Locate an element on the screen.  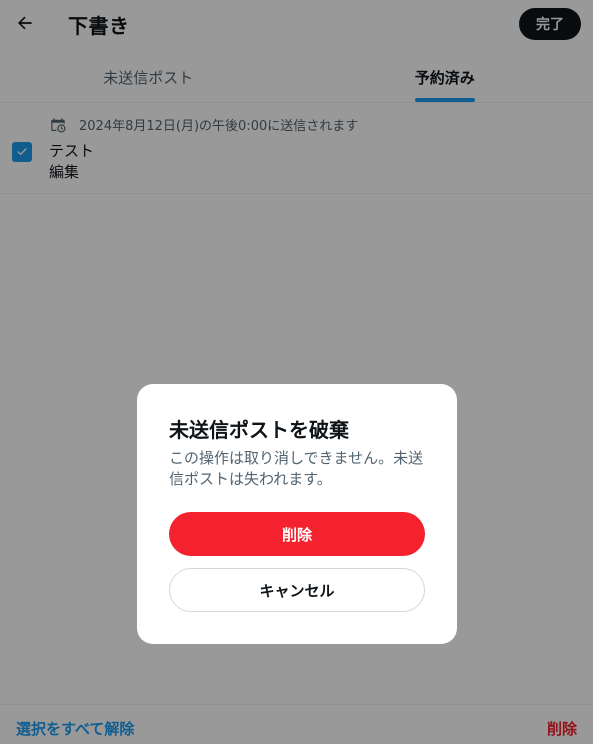
dialog-title: 未送信ポストを破棄 is located at coordinates (259, 430).